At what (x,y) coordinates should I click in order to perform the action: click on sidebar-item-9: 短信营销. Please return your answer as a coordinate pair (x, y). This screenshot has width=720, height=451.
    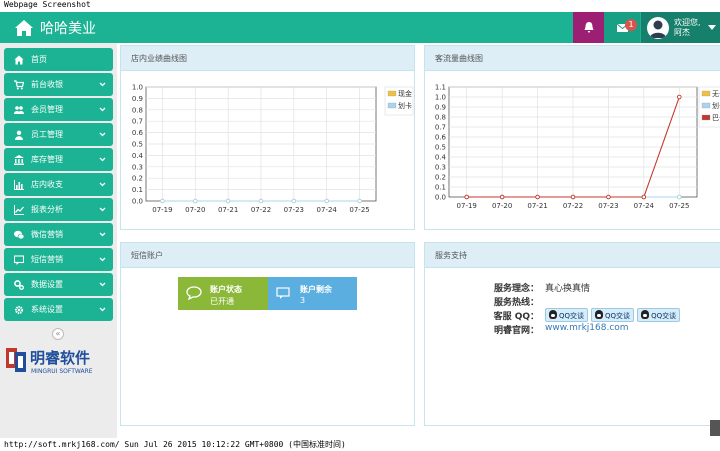
    Looking at the image, I should click on (58, 259).